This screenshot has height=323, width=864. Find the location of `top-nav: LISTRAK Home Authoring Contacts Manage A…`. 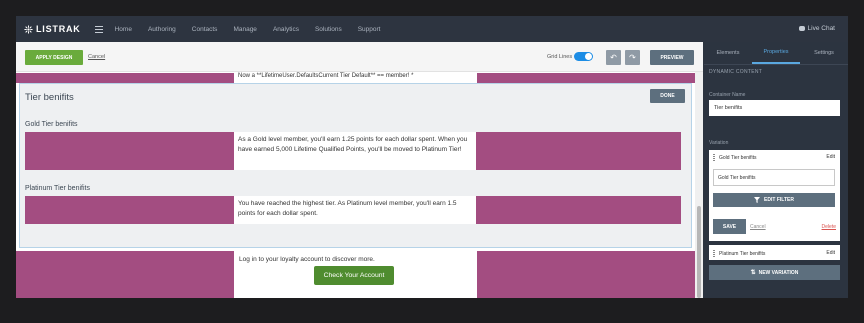

top-nav: LISTRAK Home Authoring Contacts Manage A… is located at coordinates (432, 29).